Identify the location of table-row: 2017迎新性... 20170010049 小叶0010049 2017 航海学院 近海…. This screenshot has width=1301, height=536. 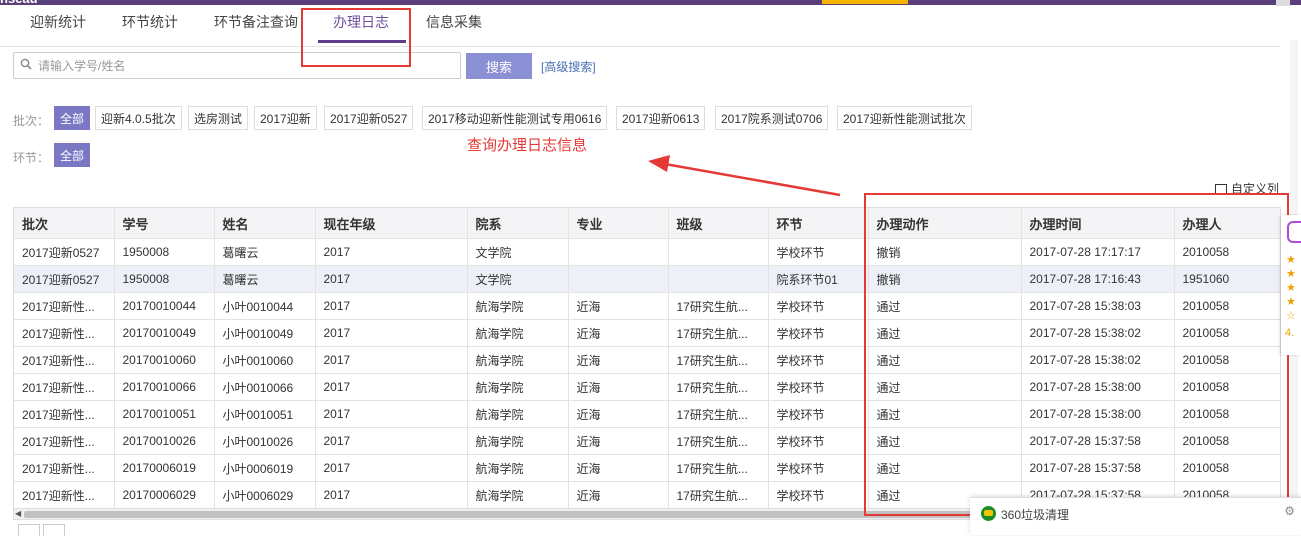
(647, 333).